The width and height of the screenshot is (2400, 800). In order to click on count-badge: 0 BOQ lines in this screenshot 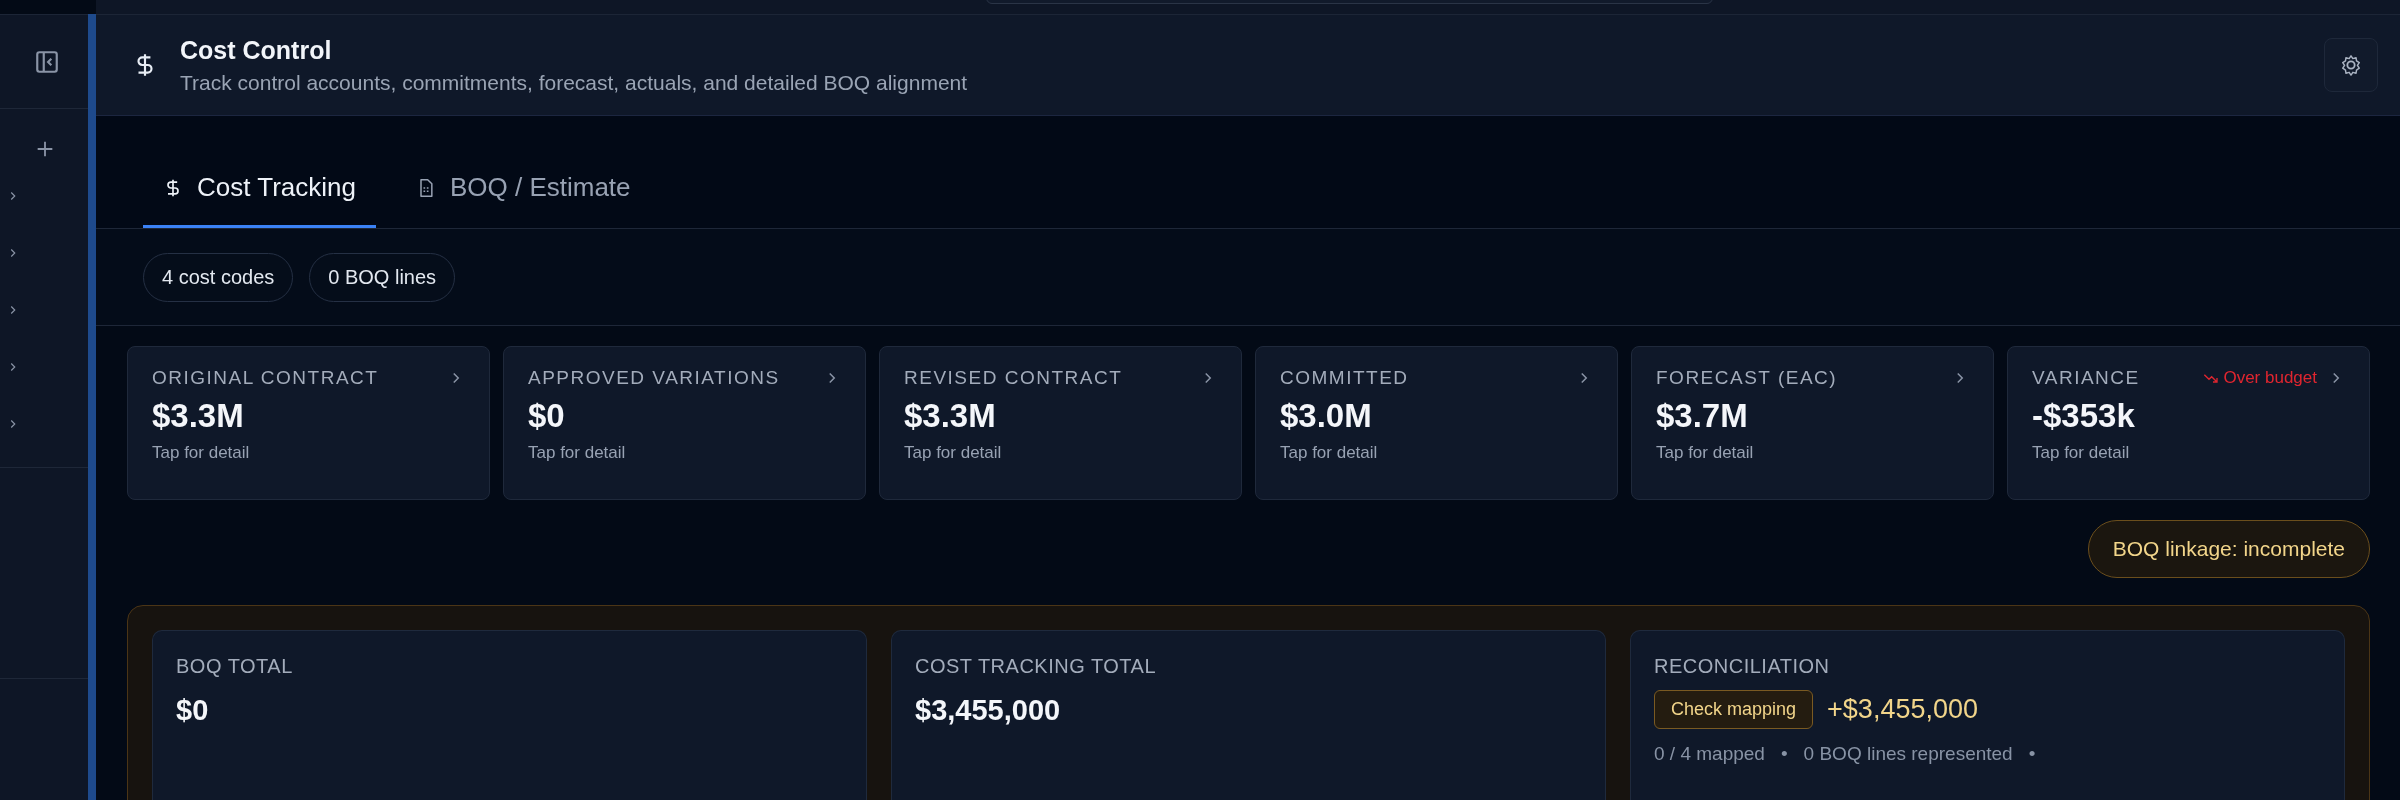, I will do `click(382, 277)`.